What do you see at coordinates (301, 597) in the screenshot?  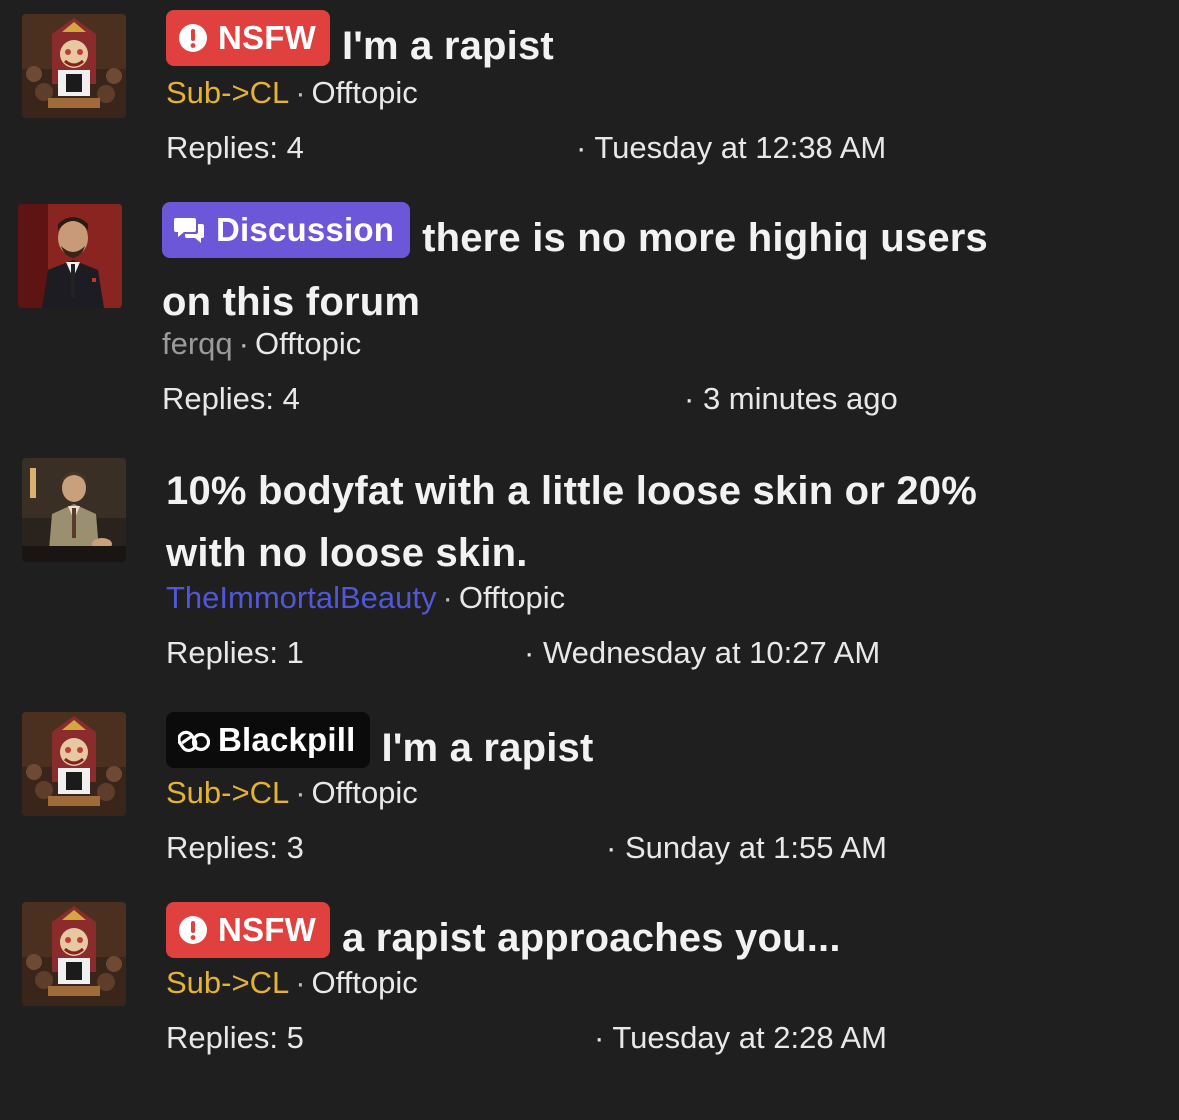 I see `author-link: TheImmortalBeauty` at bounding box center [301, 597].